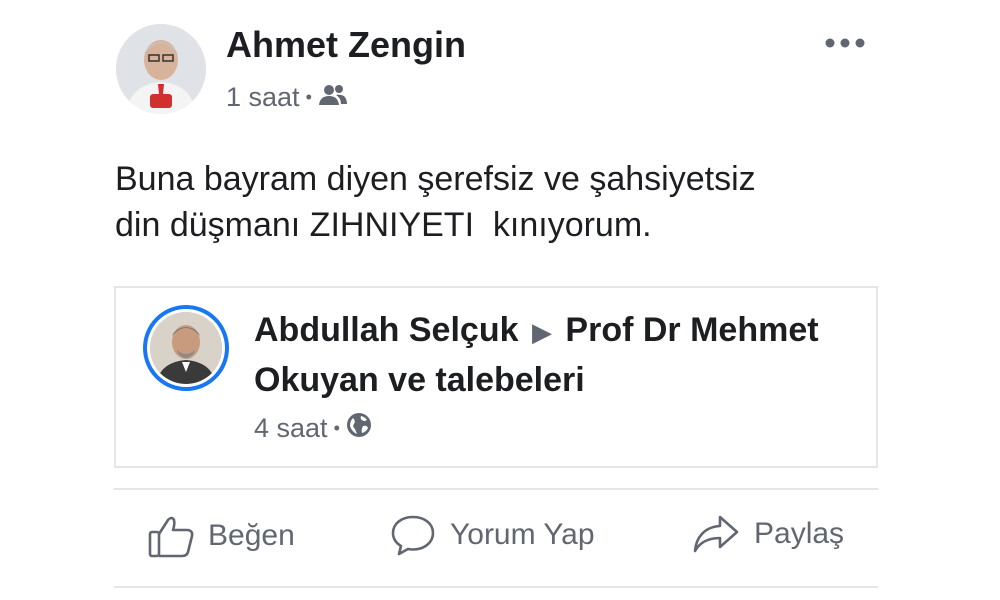 This screenshot has width=1000, height=600. What do you see at coordinates (346, 45) in the screenshot?
I see `author-name: Ahmet Zengin` at bounding box center [346, 45].